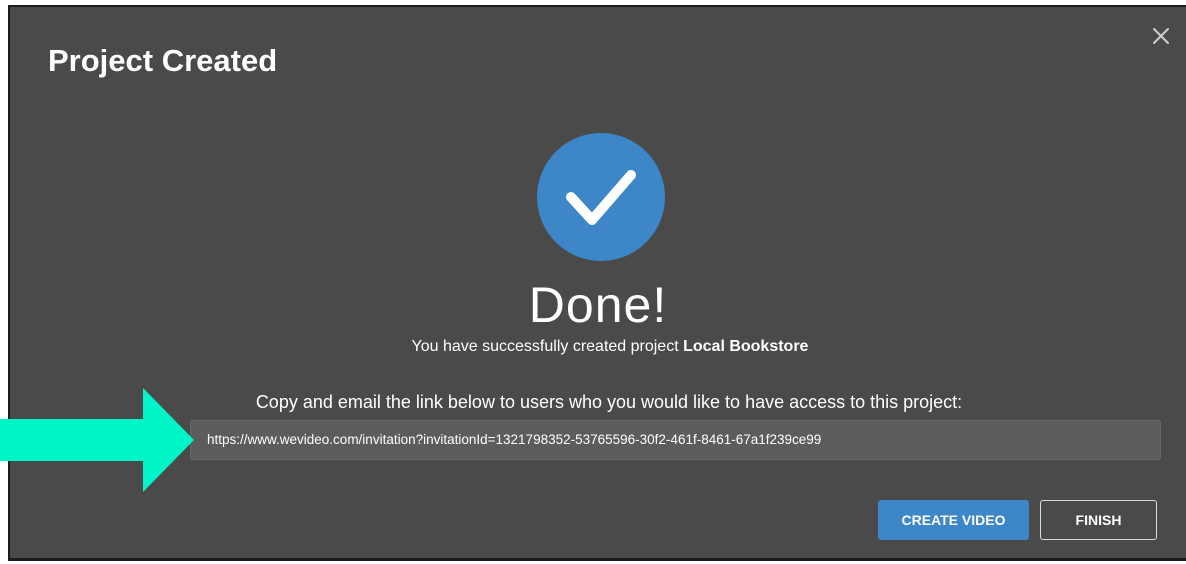 The image size is (1186, 564). I want to click on dialog-title: Project Created, so click(163, 60).